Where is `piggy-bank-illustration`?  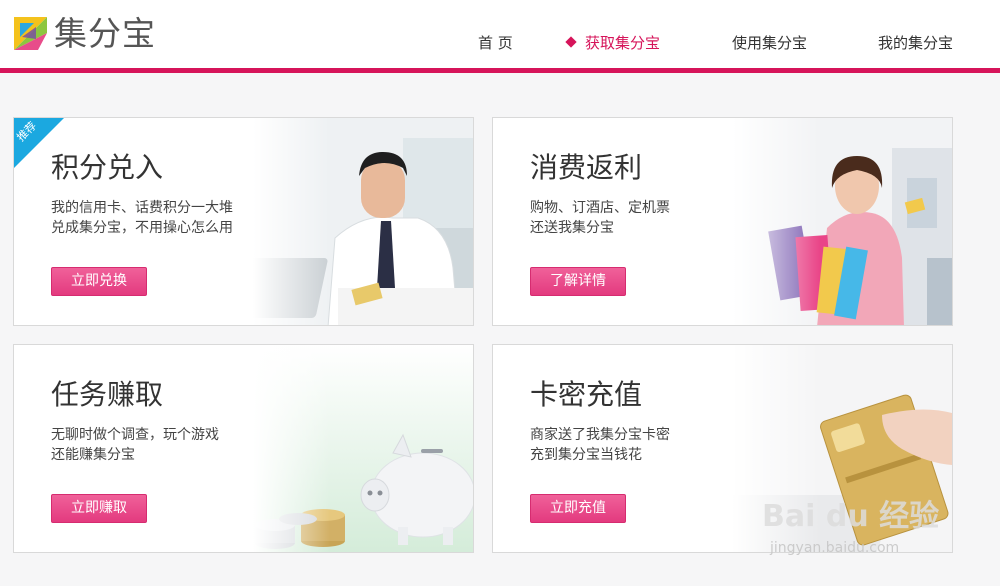 piggy-bank-illustration is located at coordinates (363, 448).